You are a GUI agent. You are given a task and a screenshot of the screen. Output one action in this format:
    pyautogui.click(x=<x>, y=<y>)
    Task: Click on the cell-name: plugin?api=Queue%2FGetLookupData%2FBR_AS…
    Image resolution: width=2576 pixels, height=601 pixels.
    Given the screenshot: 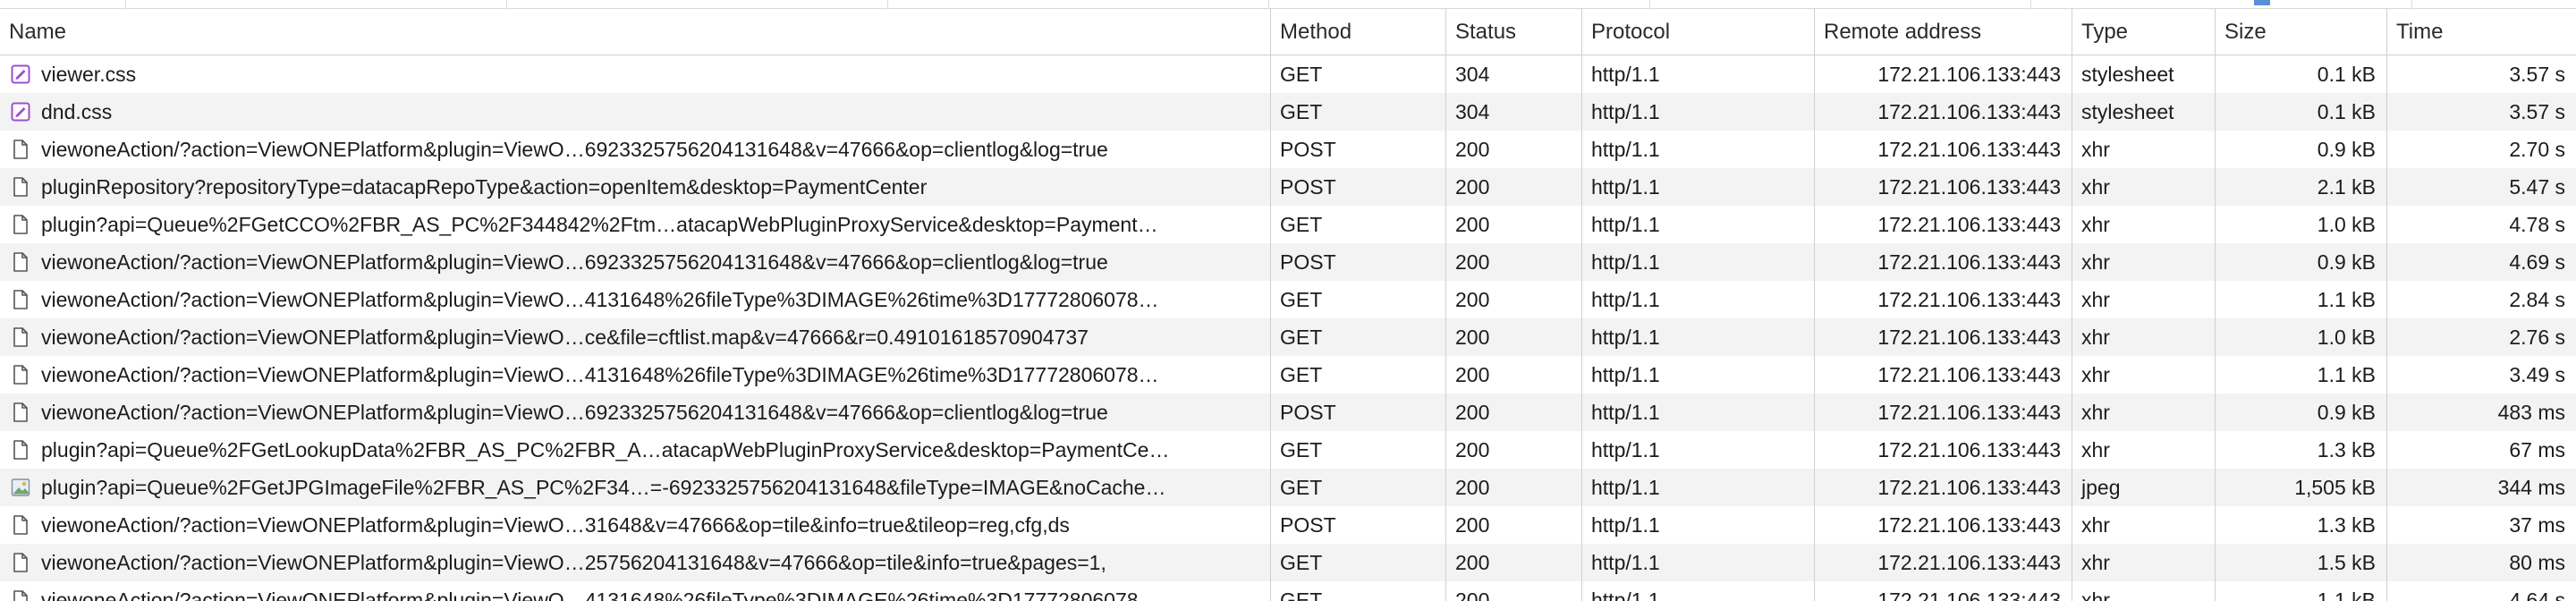 What is the action you would take?
    pyautogui.click(x=605, y=449)
    